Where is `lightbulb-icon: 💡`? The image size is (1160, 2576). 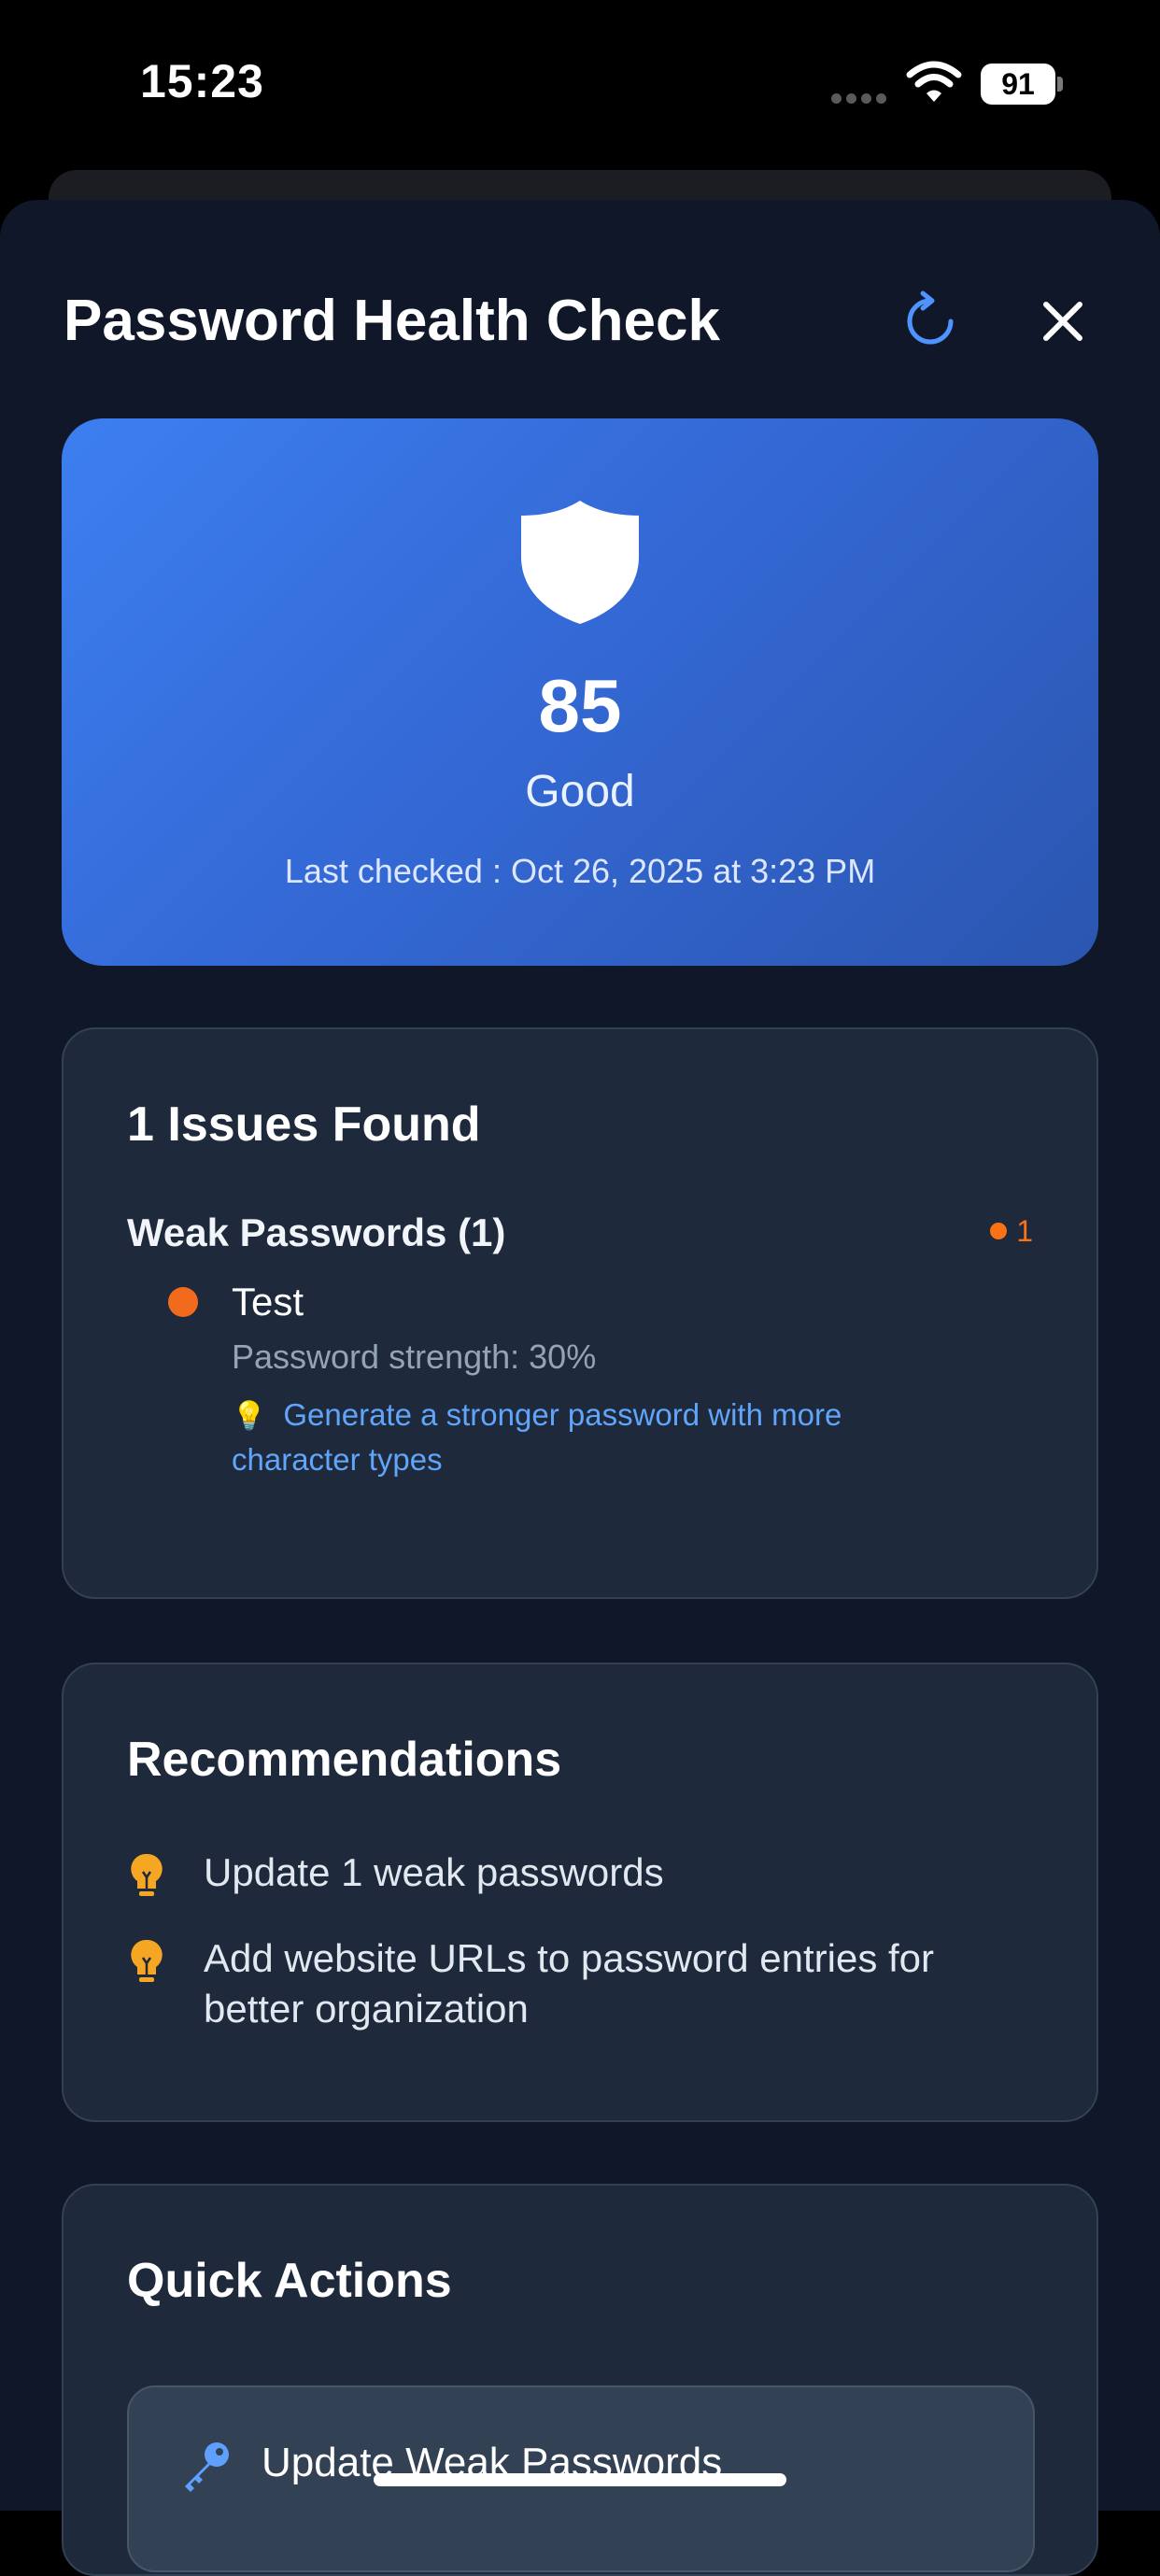
lightbulb-icon: 💡 is located at coordinates (249, 1416).